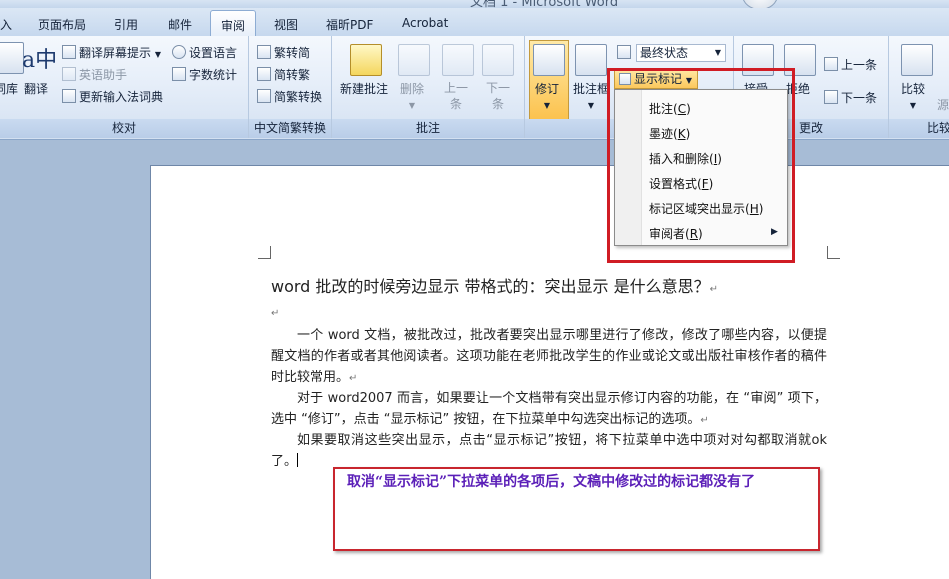 This screenshot has width=949, height=579. I want to click on tab-acrobat: Acrobat, so click(425, 23).